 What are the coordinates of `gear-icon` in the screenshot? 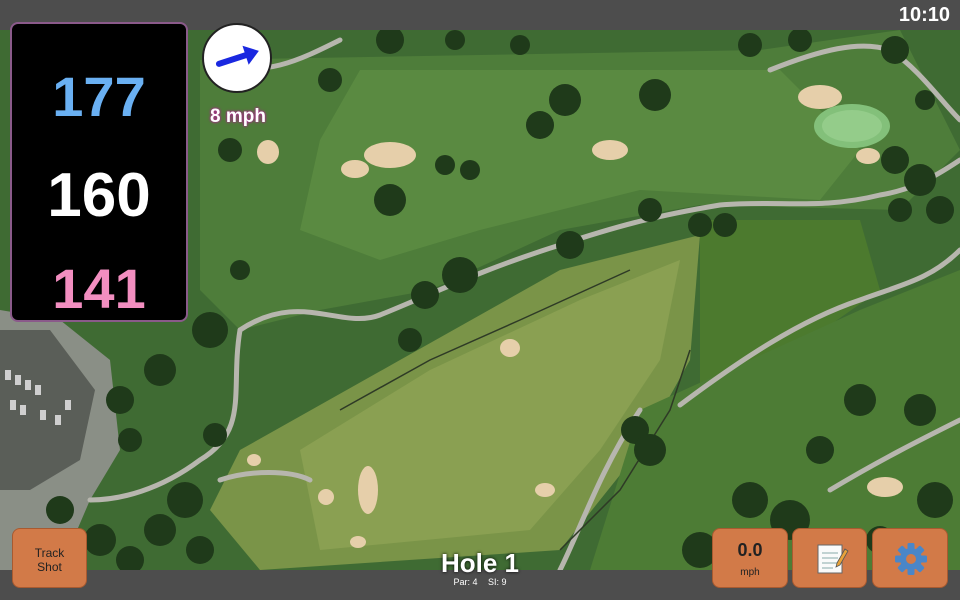 It's located at (911, 559).